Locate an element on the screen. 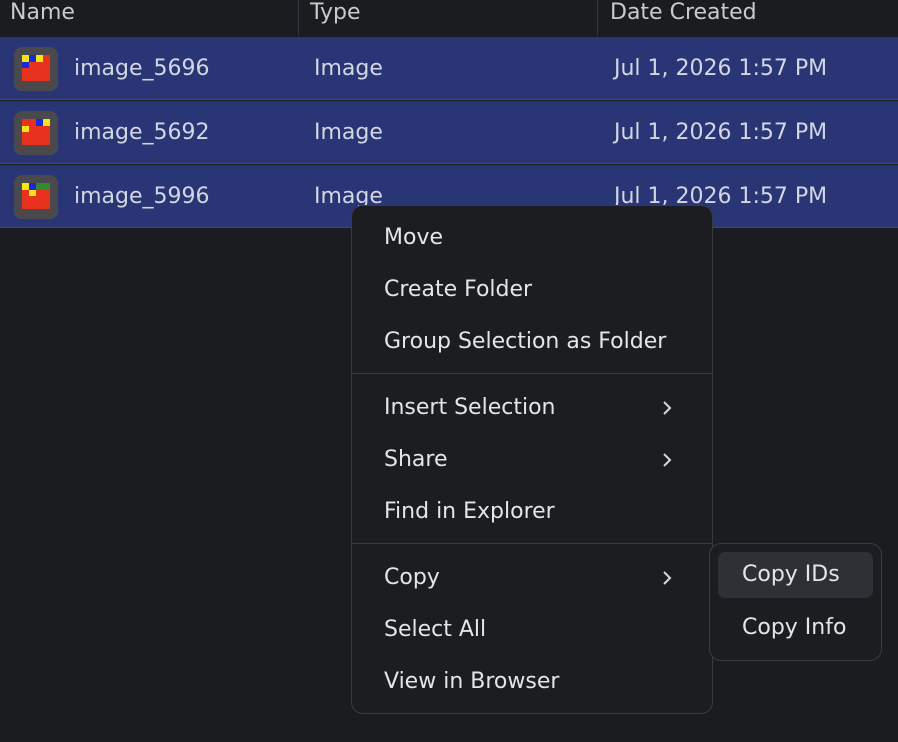  submenu-item-copy-ids: Copy IDs is located at coordinates (795, 575).